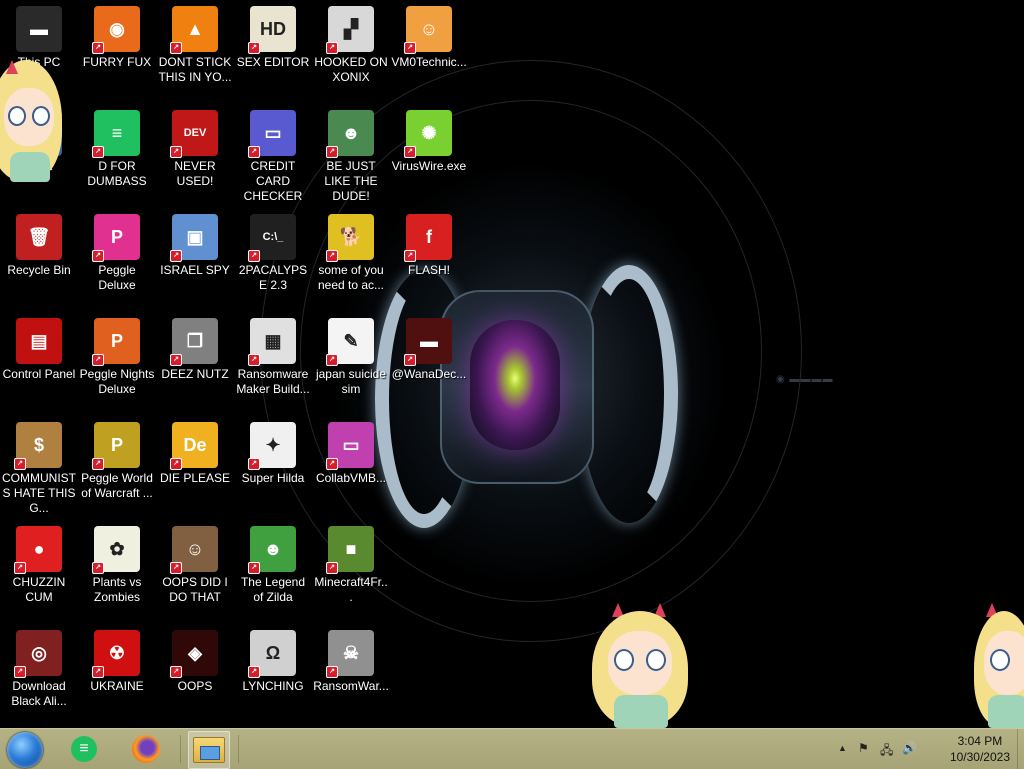  I want to click on desktop-icon: ✺ ↗ VirusWire.exe, so click(429, 139).